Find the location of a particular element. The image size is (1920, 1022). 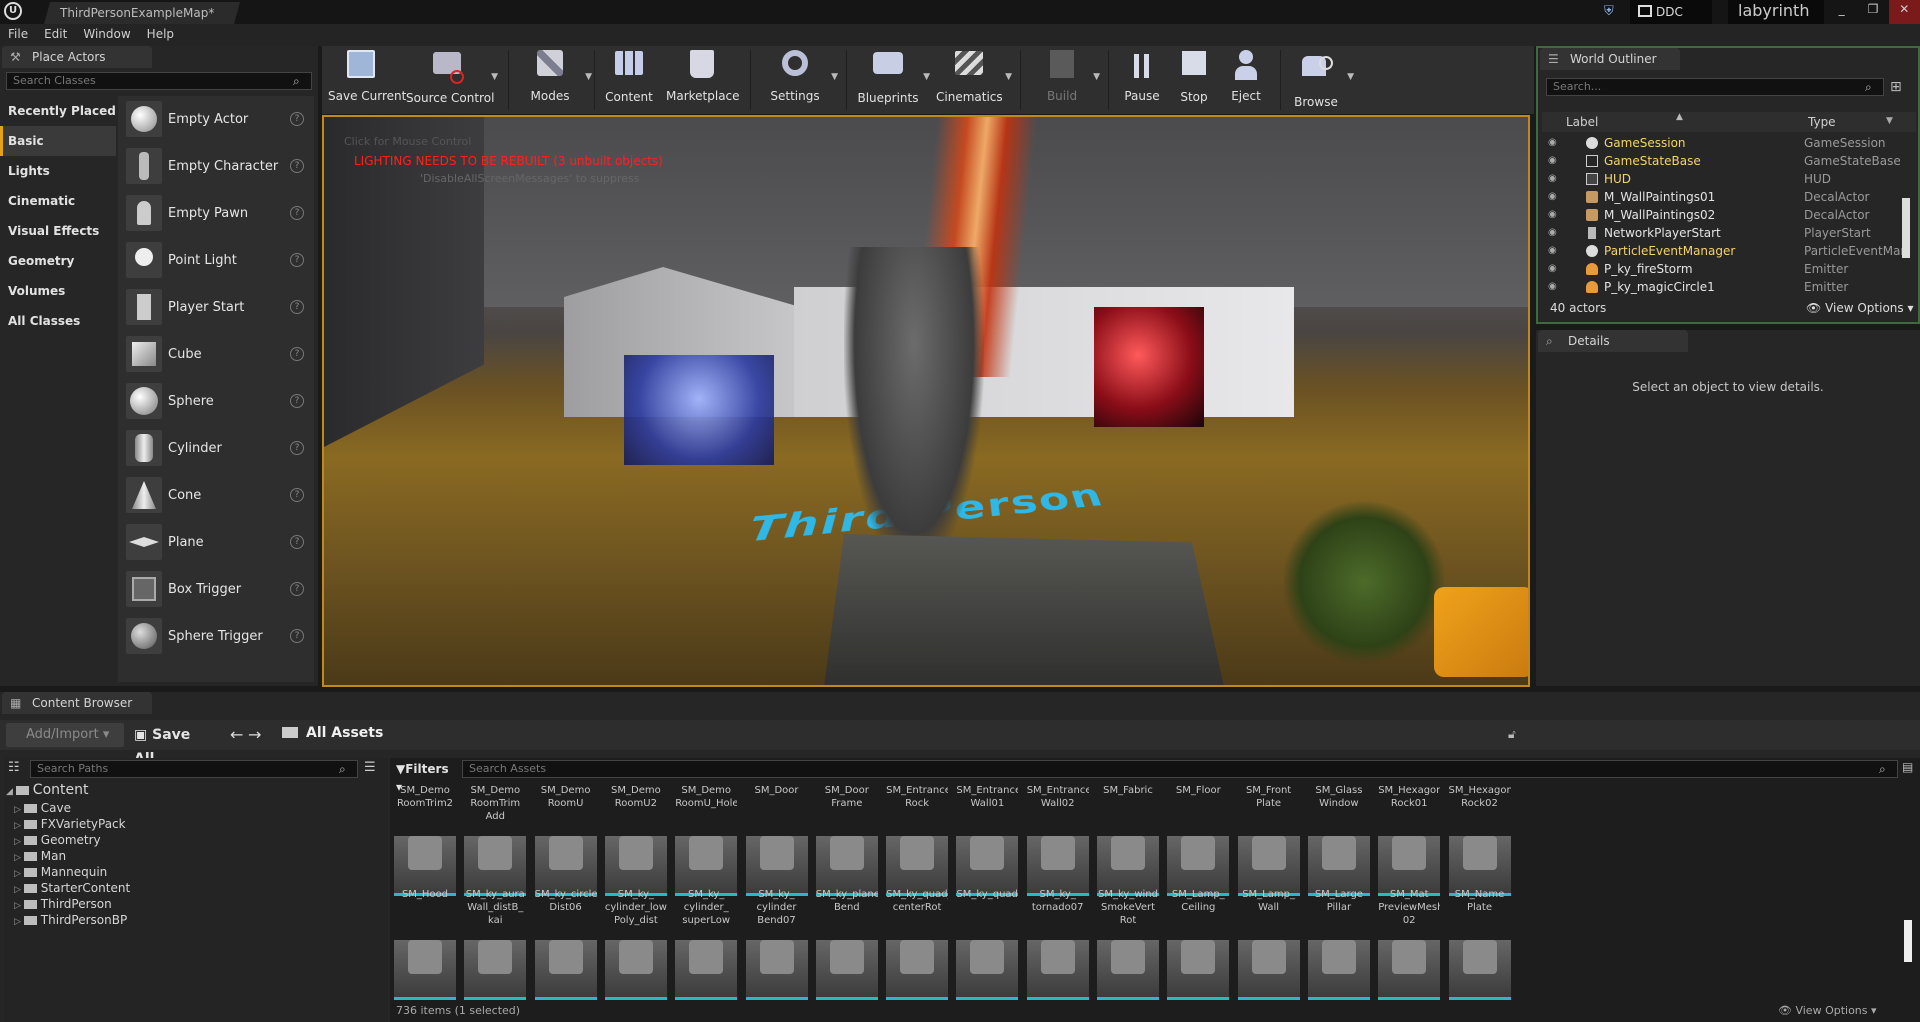

actor-item-player-start: Player Start ? is located at coordinates (216, 307).